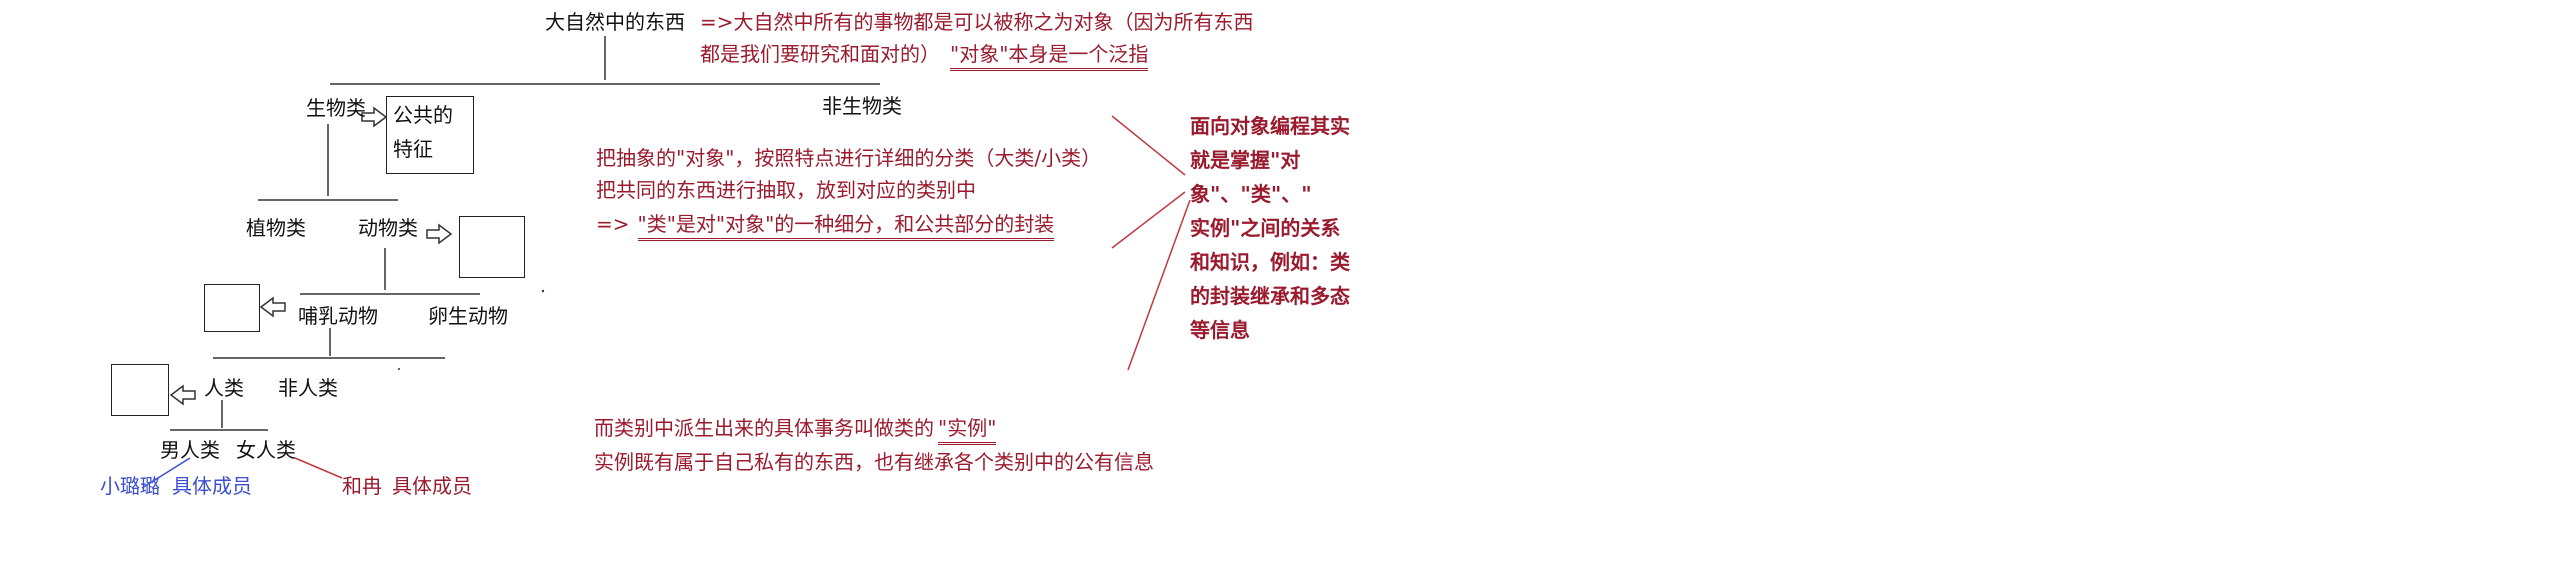 Image resolution: width=2576 pixels, height=576 pixels. Describe the element at coordinates (977, 22) in the screenshot. I see `object-note-line1: =>大自然中所有的事物都是可以被称之为对象（因为所有东西` at that location.